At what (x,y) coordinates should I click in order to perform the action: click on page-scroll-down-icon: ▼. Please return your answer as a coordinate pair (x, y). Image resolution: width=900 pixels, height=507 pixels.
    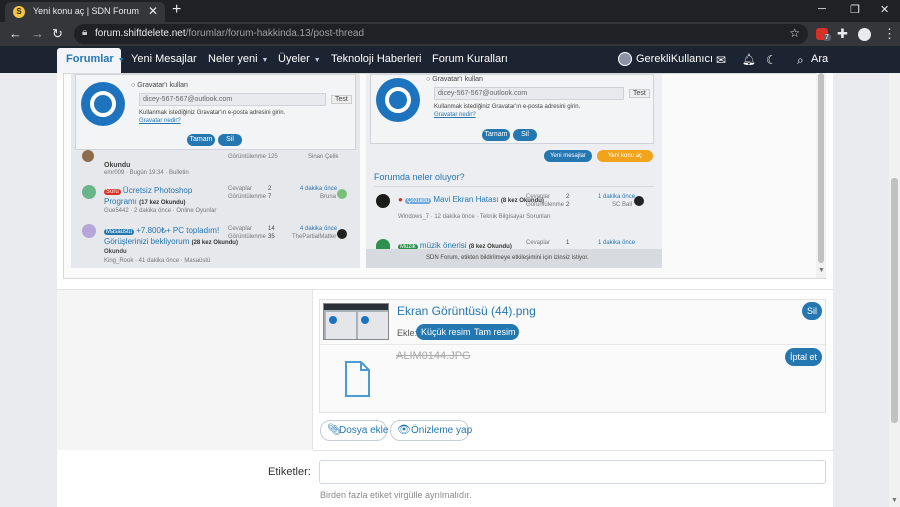
    Looking at the image, I should click on (894, 500).